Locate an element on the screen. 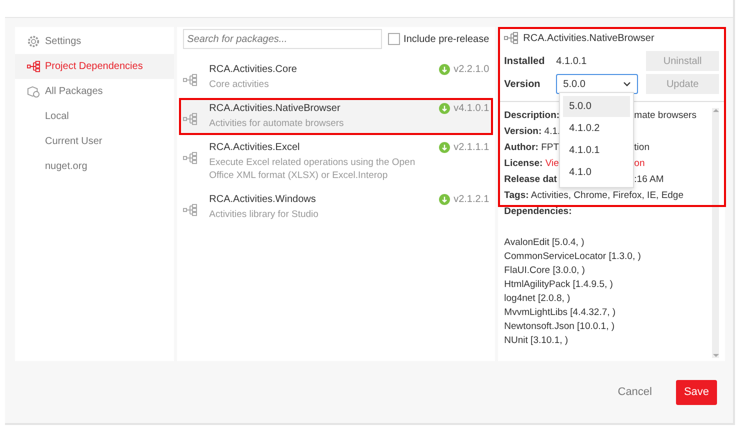 Image resolution: width=753 pixels, height=440 pixels. package-description: Activities for automate browsers is located at coordinates (277, 123).